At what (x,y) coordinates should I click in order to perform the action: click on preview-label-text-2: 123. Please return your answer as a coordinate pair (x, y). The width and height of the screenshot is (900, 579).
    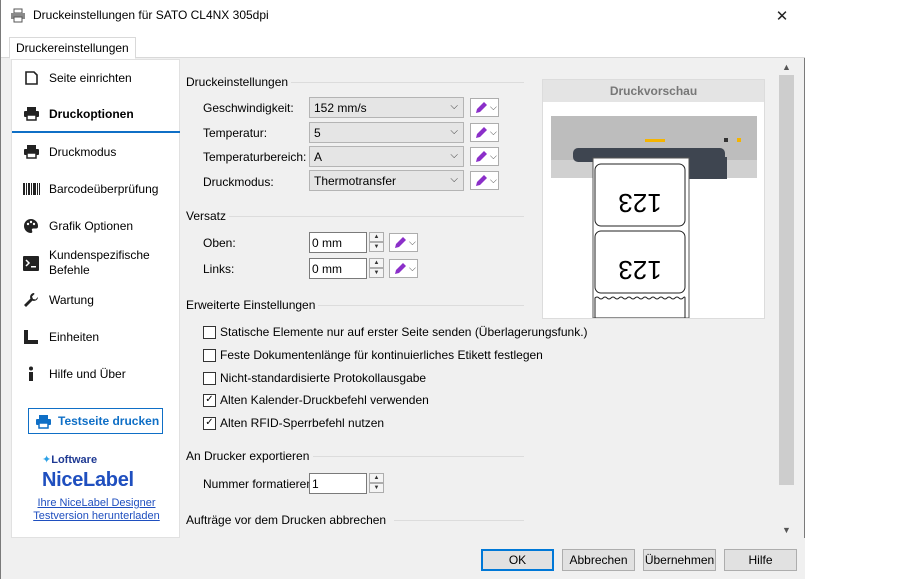
    Looking at the image, I should click on (639, 270).